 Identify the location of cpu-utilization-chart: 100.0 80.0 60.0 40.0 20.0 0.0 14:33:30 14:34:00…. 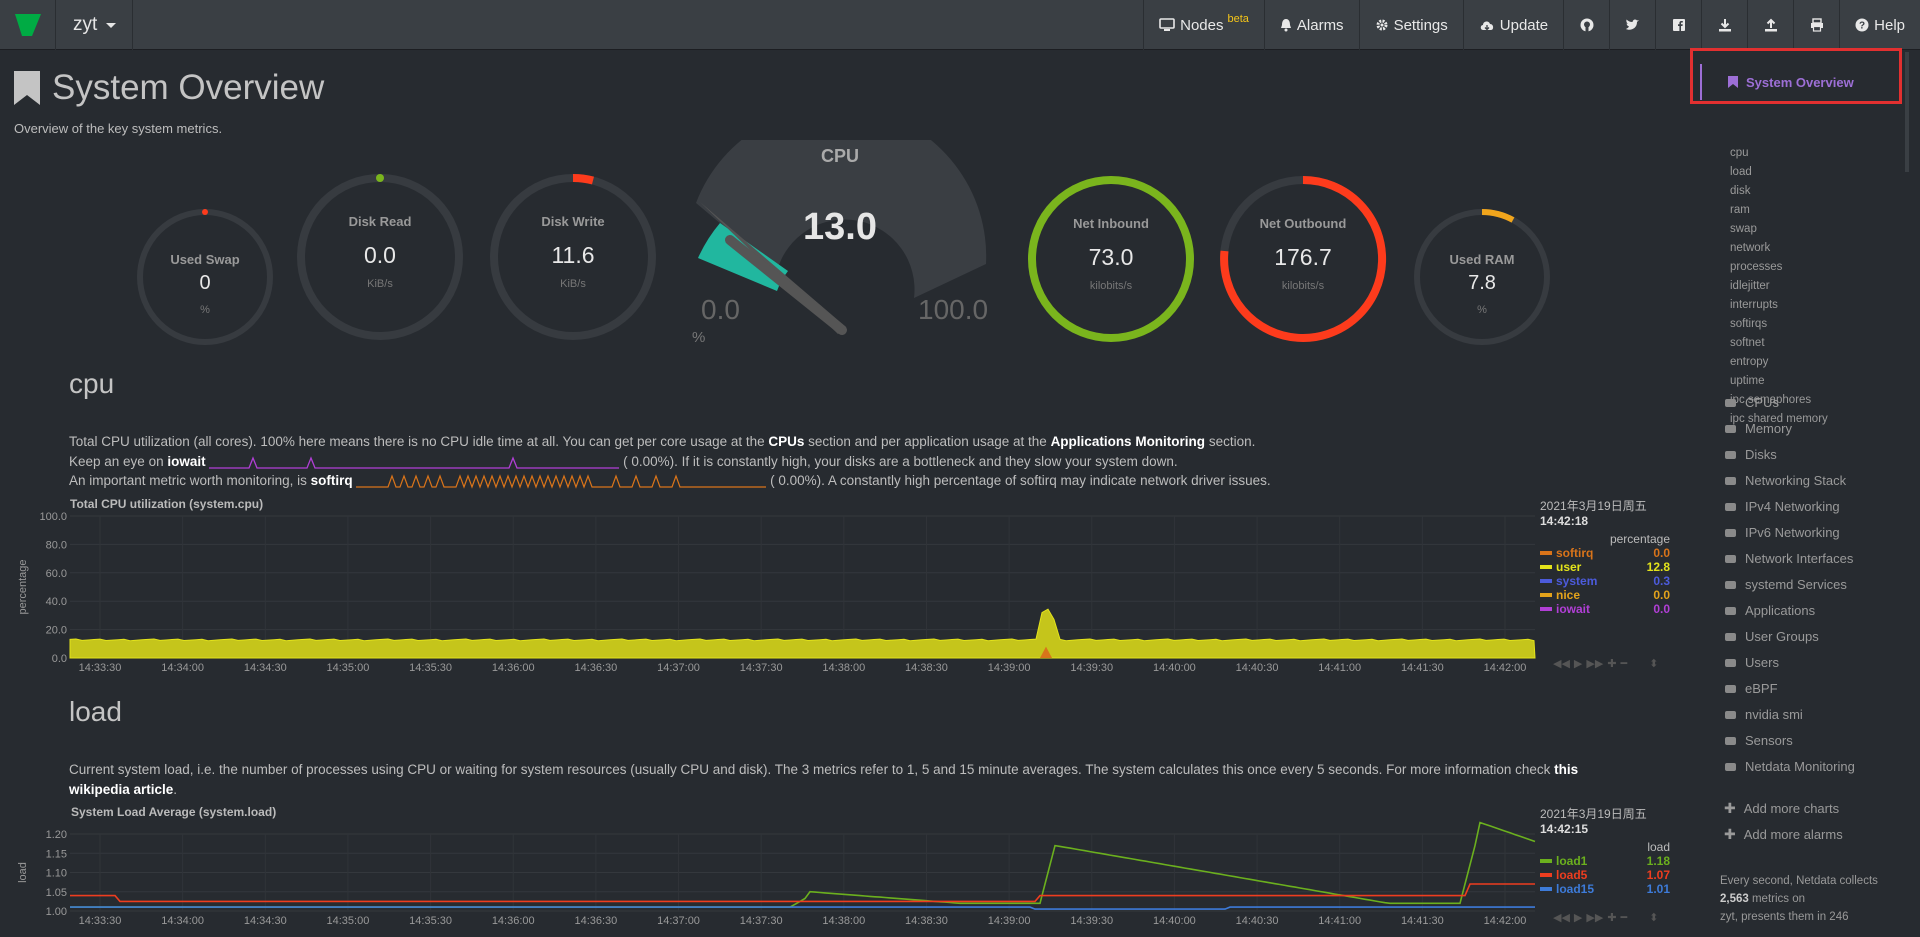
(770, 593).